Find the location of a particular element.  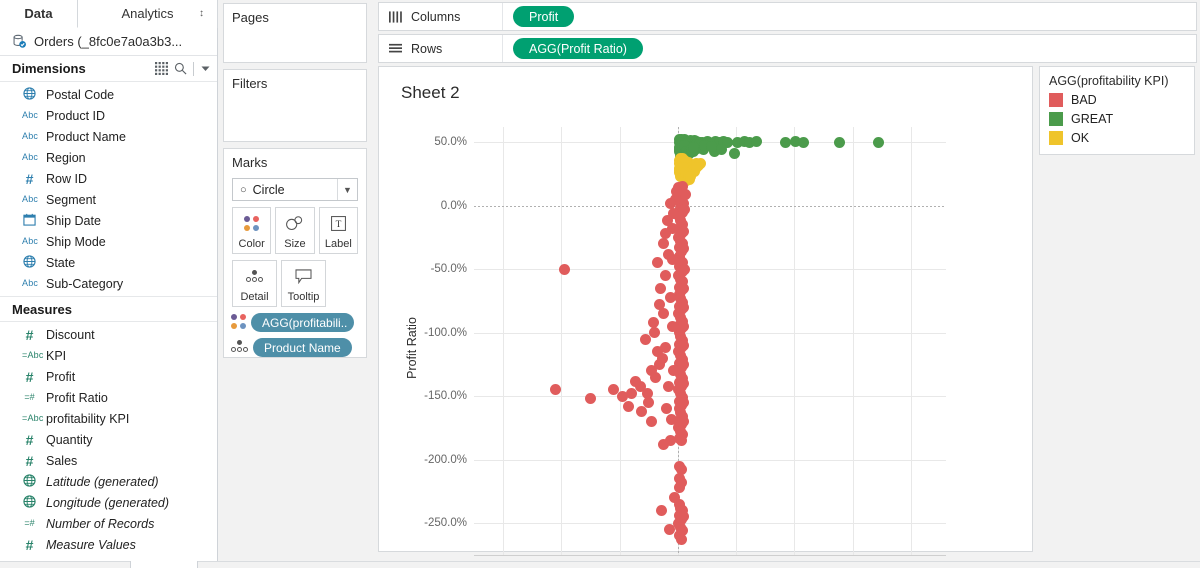

legend-item-ok: OK is located at coordinates (1117, 138).